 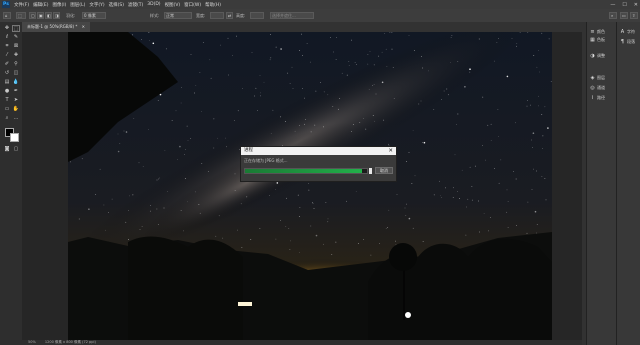 I want to click on eyedropper-tool-icon: ⁄, so click(x=7, y=55).